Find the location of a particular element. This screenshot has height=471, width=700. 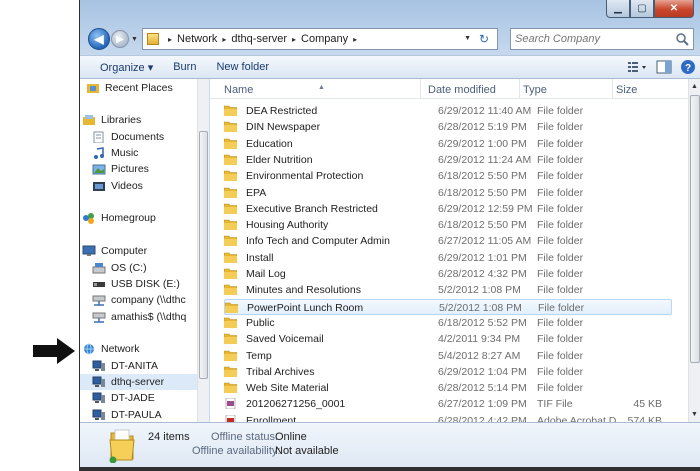

pictures-icon is located at coordinates (99, 169).